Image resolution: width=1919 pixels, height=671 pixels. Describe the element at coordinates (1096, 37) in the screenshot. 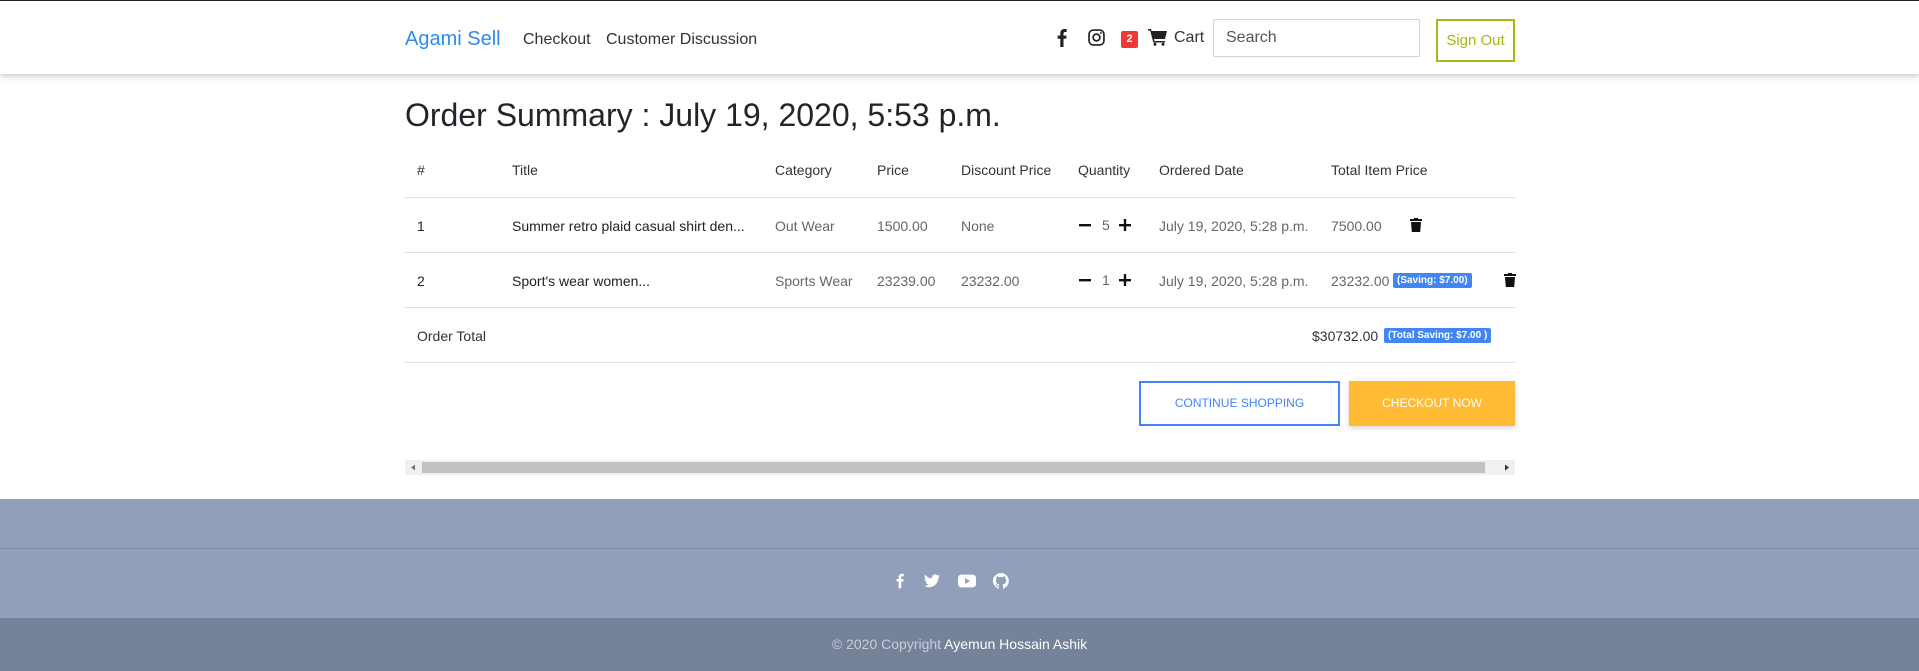

I see `instagram-icon` at that location.